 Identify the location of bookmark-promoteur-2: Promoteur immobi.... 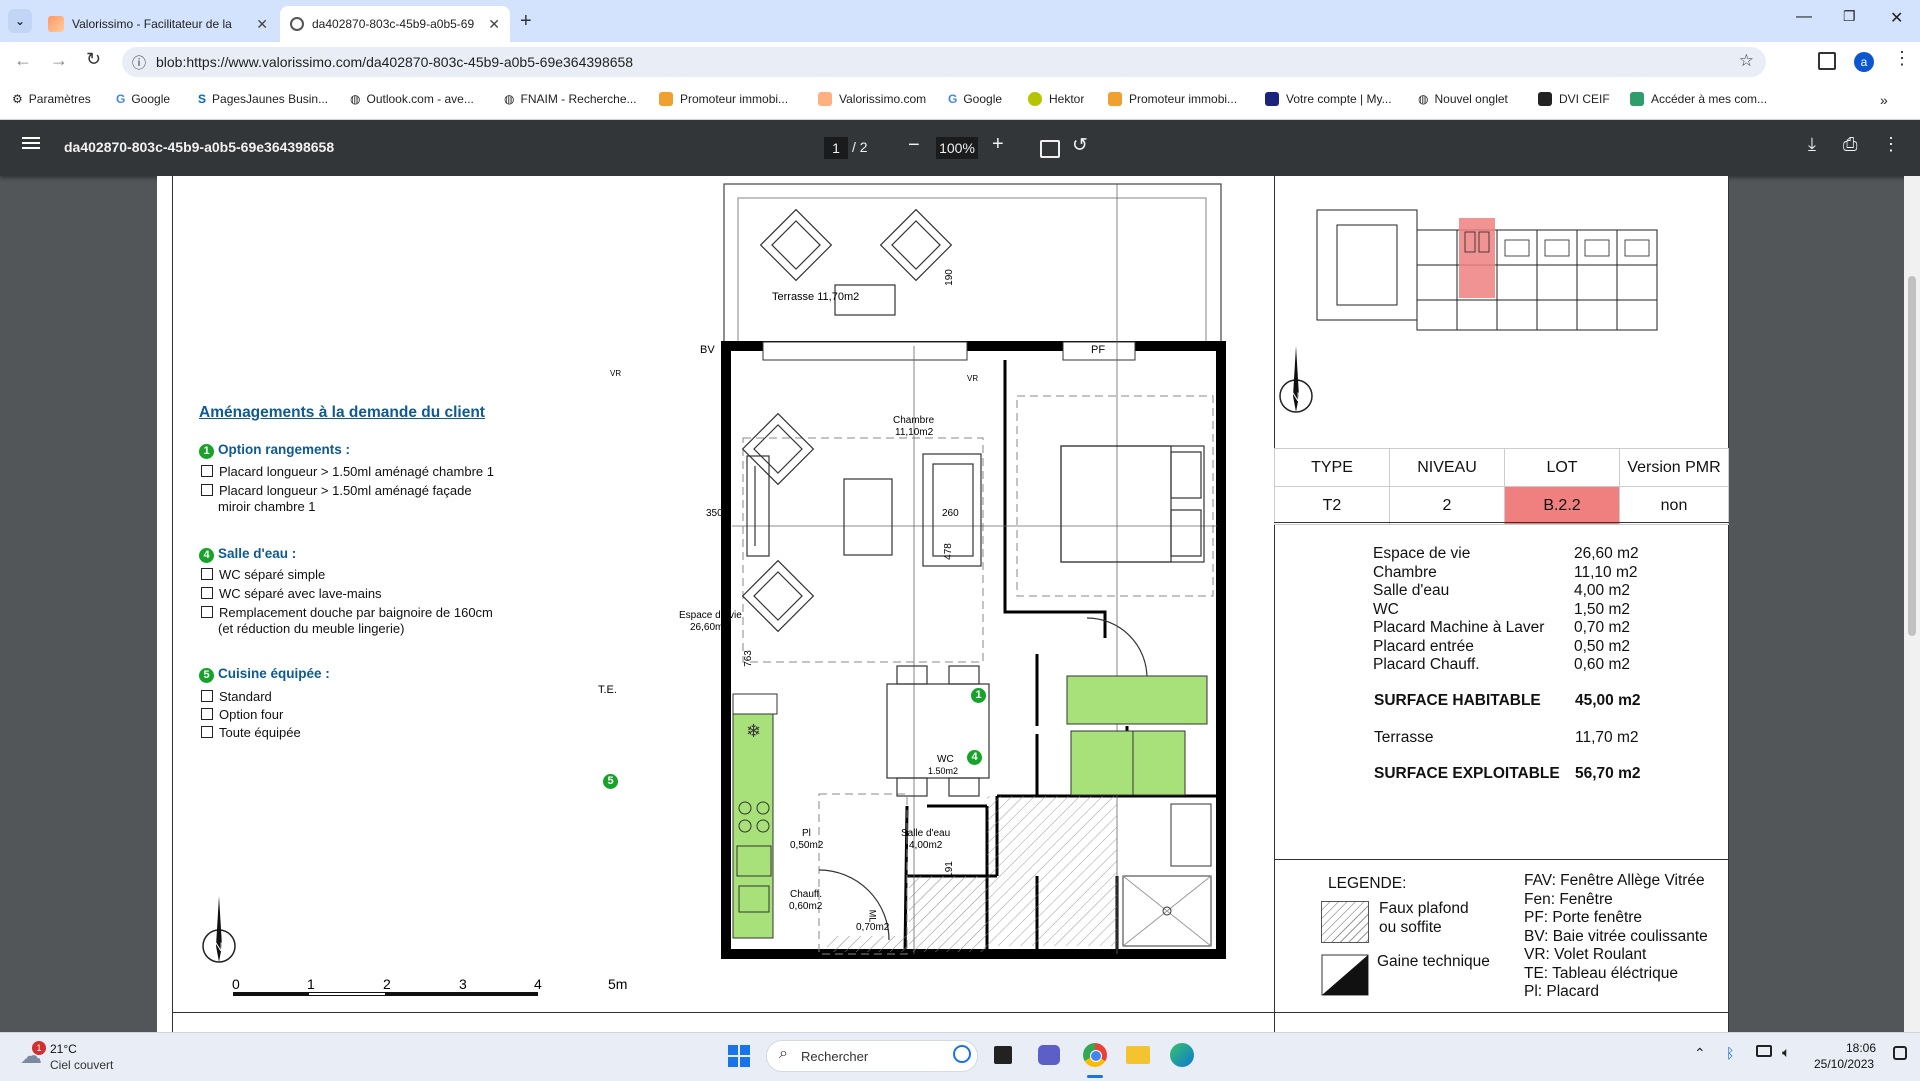
(1172, 99).